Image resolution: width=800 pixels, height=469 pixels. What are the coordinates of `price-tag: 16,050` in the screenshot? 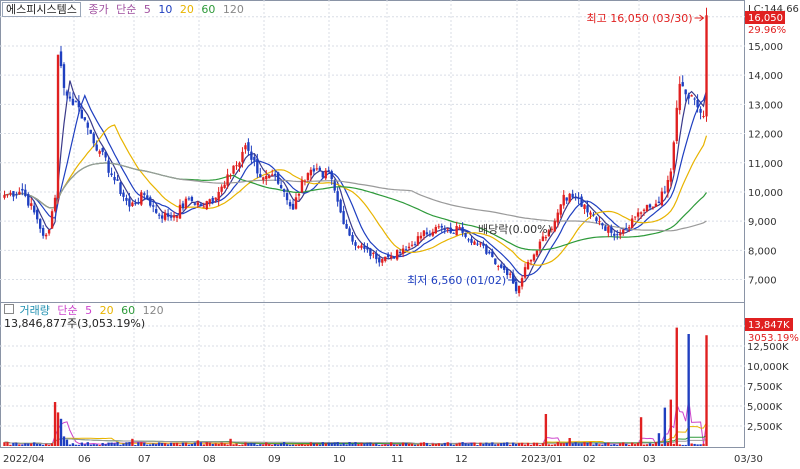 It's located at (765, 18).